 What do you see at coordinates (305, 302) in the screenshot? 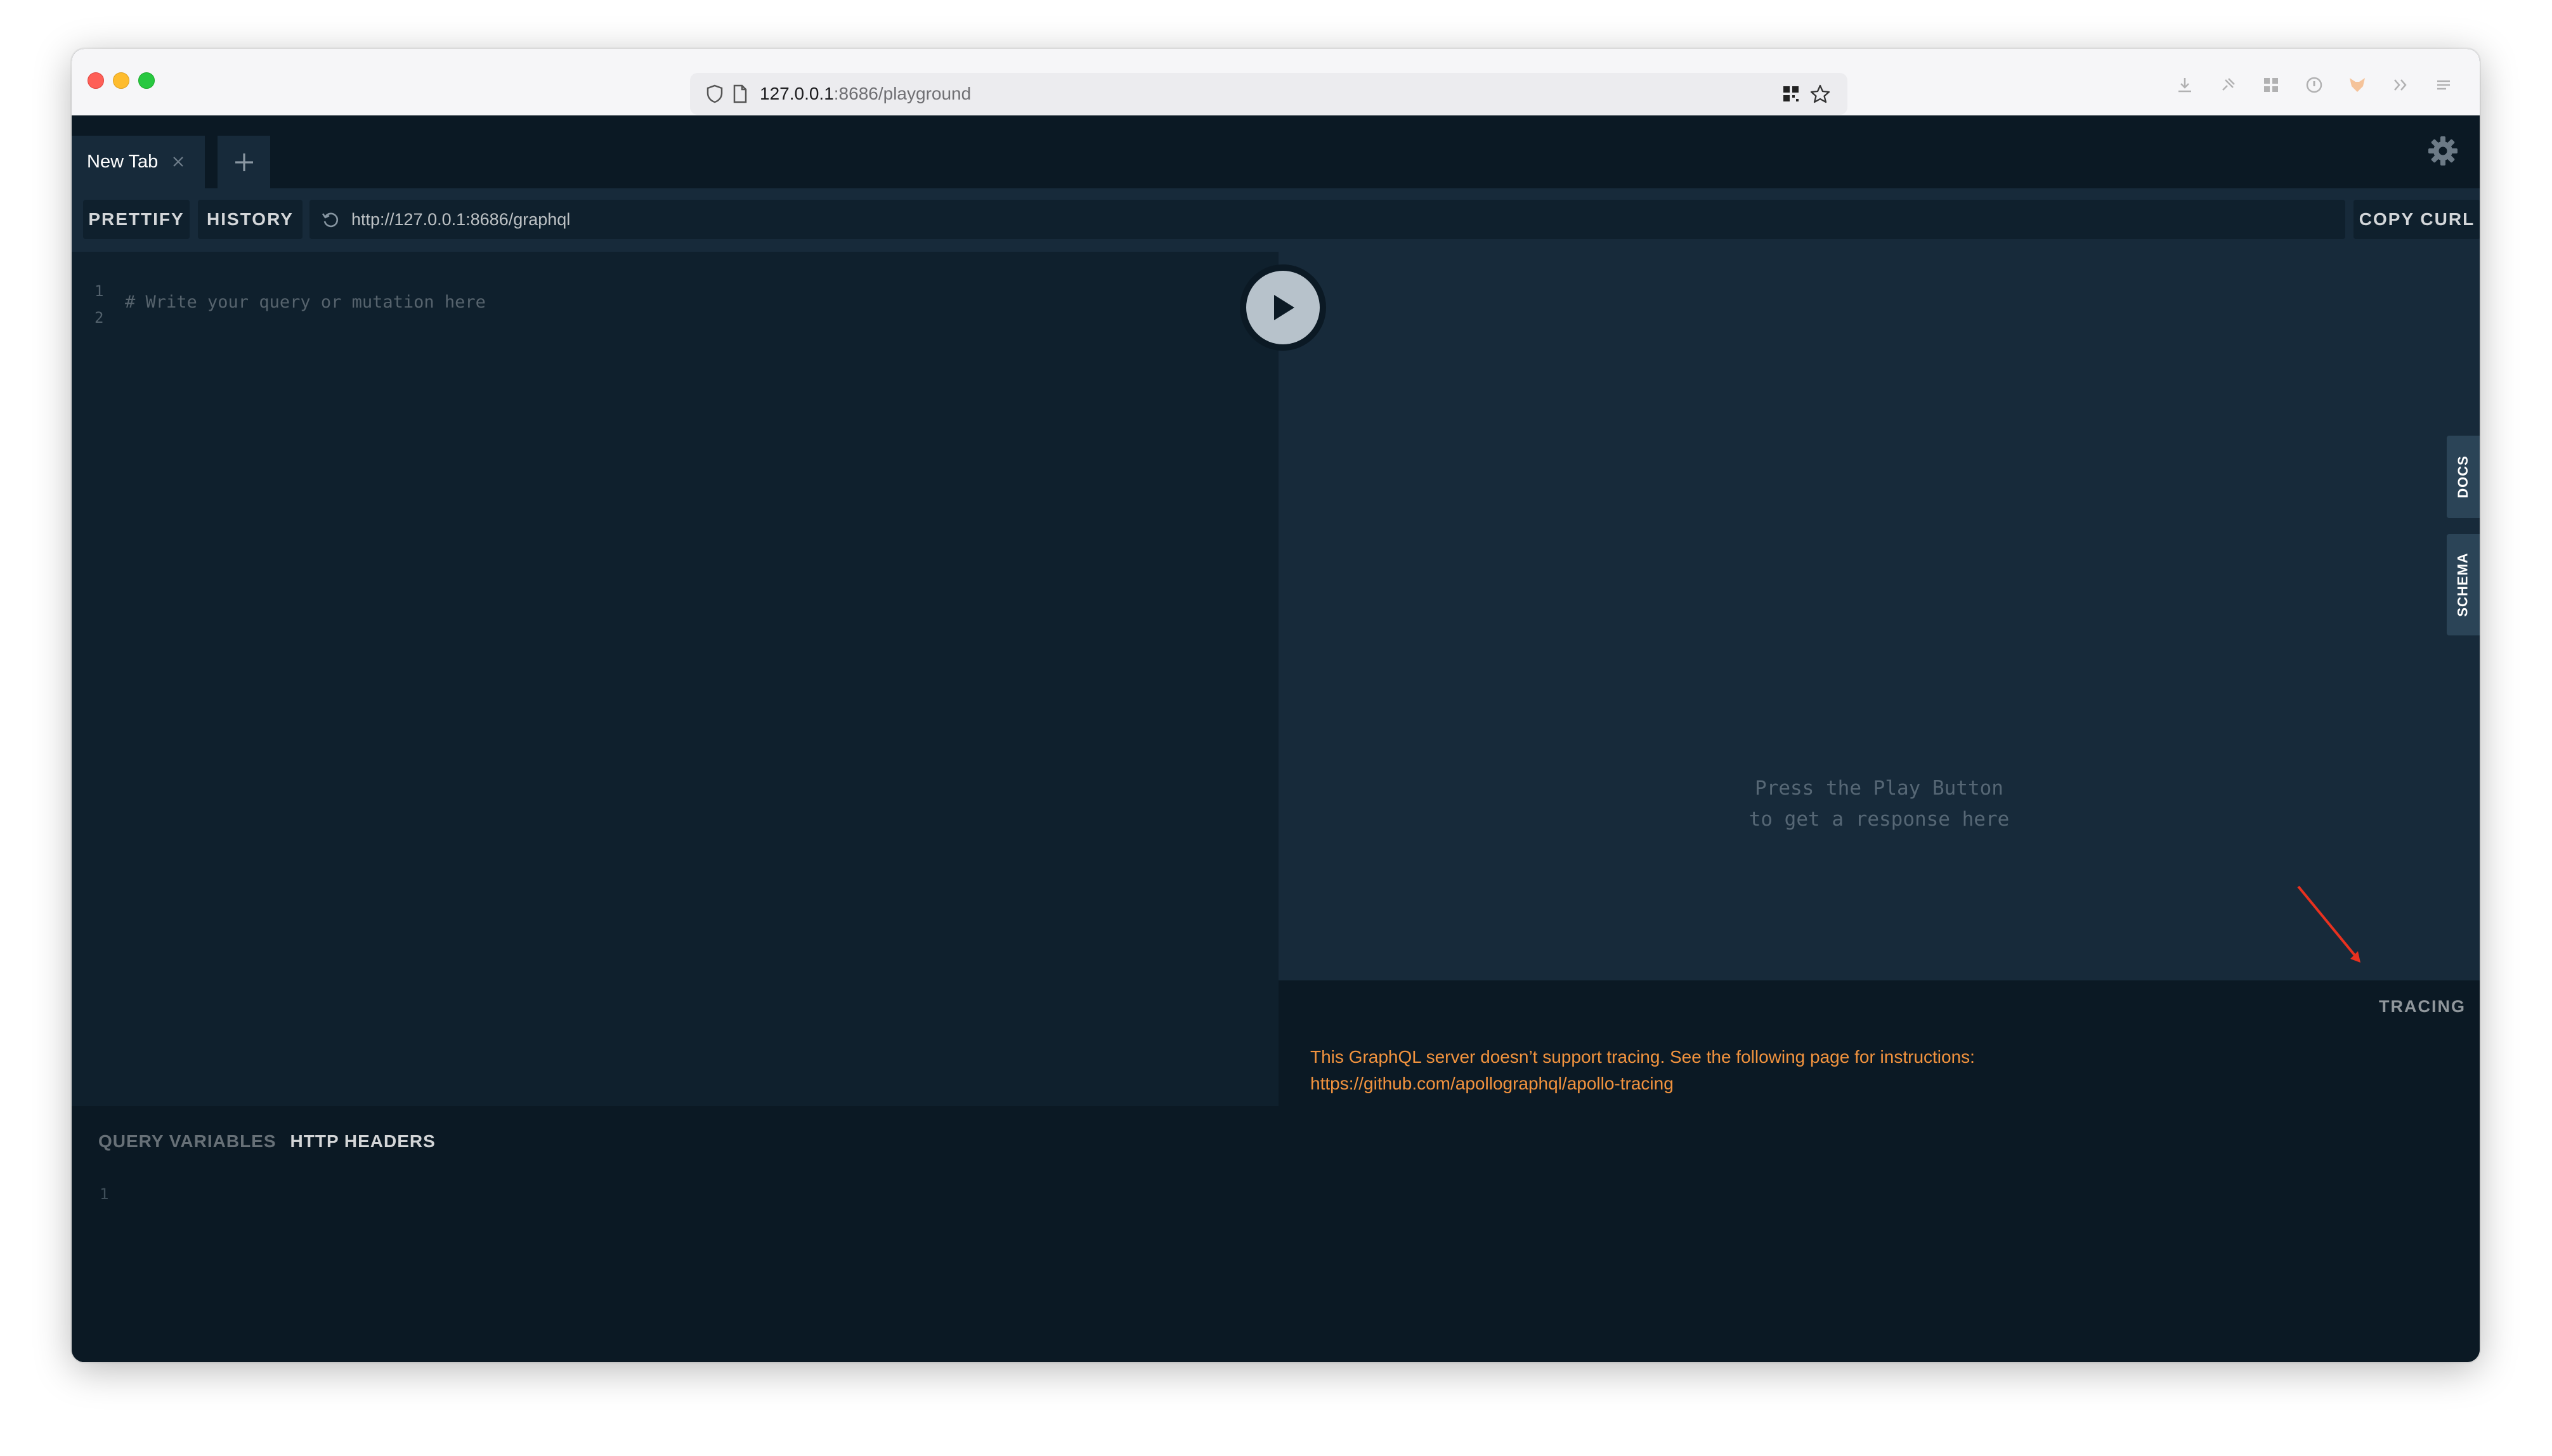
I see `query-placeholder: # Write your query or mutation here` at bounding box center [305, 302].